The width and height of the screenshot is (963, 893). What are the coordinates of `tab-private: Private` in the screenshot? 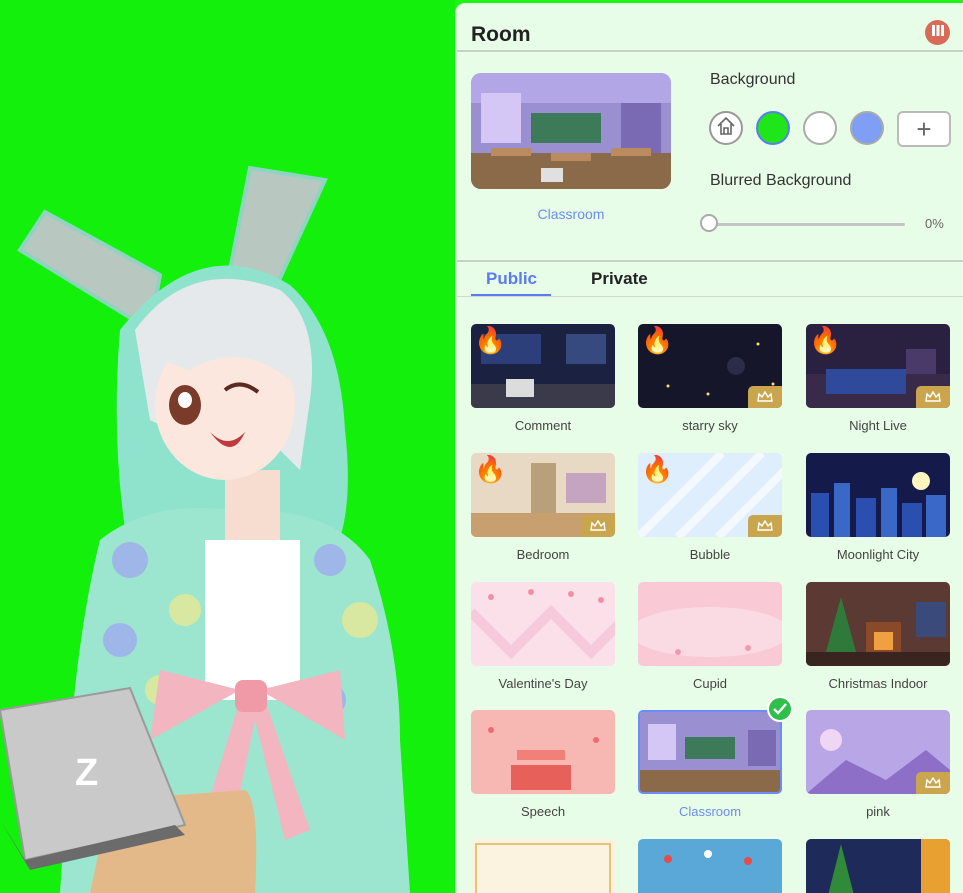 It's located at (619, 279).